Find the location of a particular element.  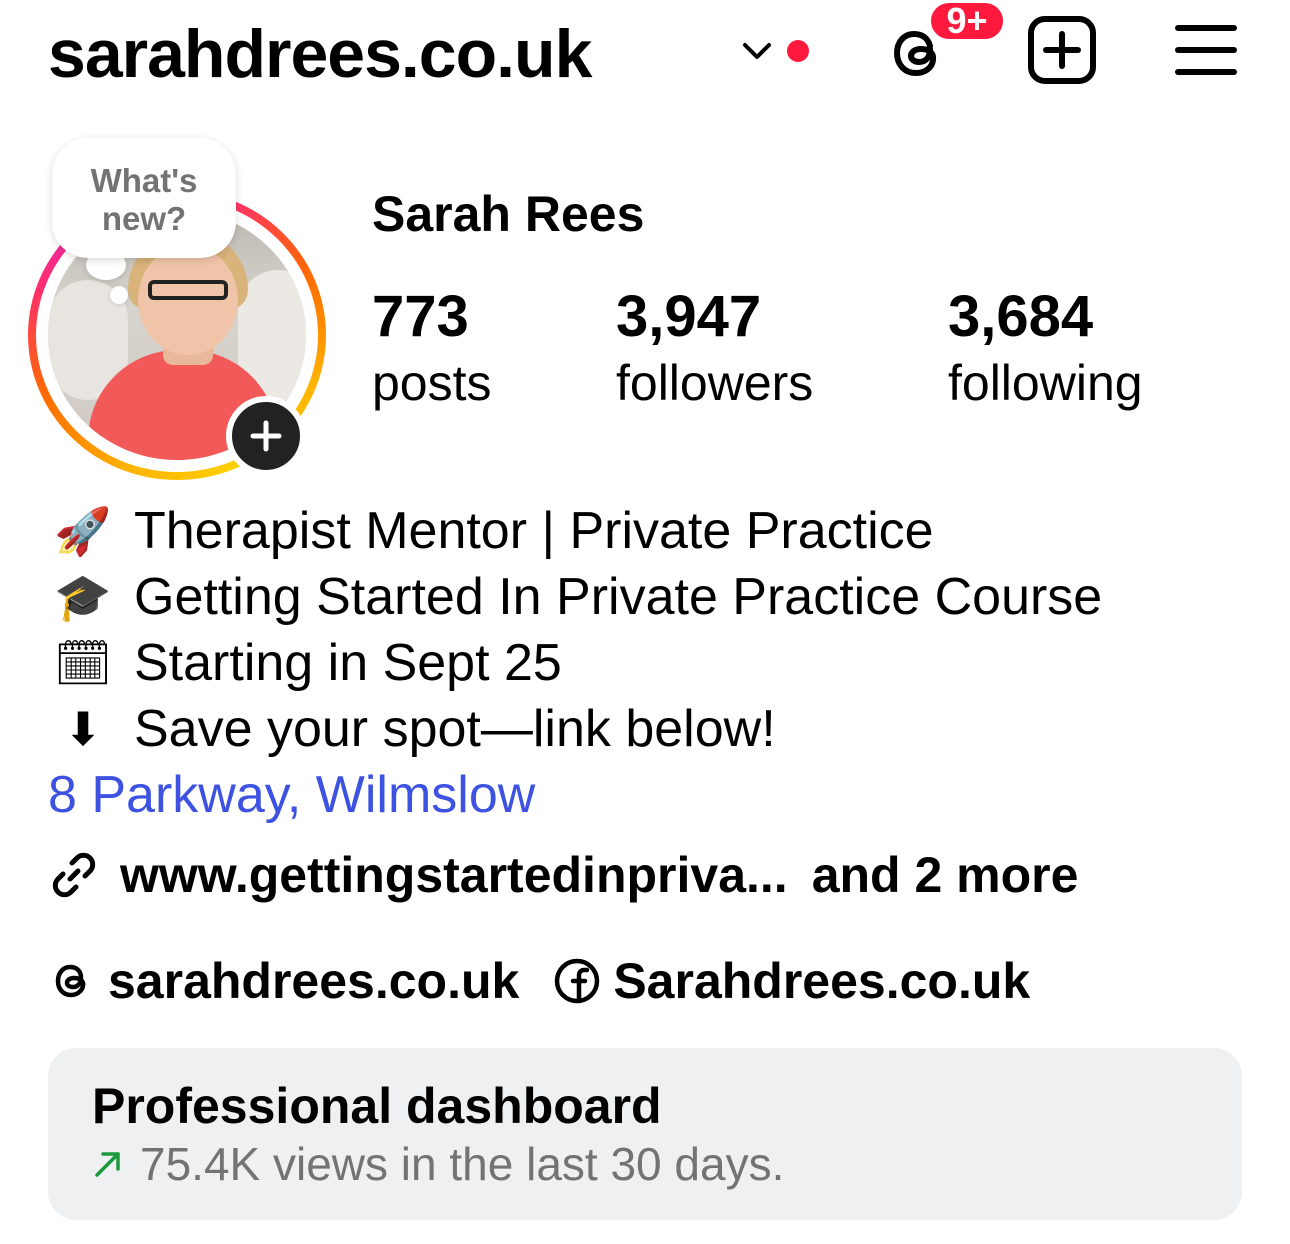

bio-line: 🚀 Therapist Mentor | Private Practice is located at coordinates (575, 531).